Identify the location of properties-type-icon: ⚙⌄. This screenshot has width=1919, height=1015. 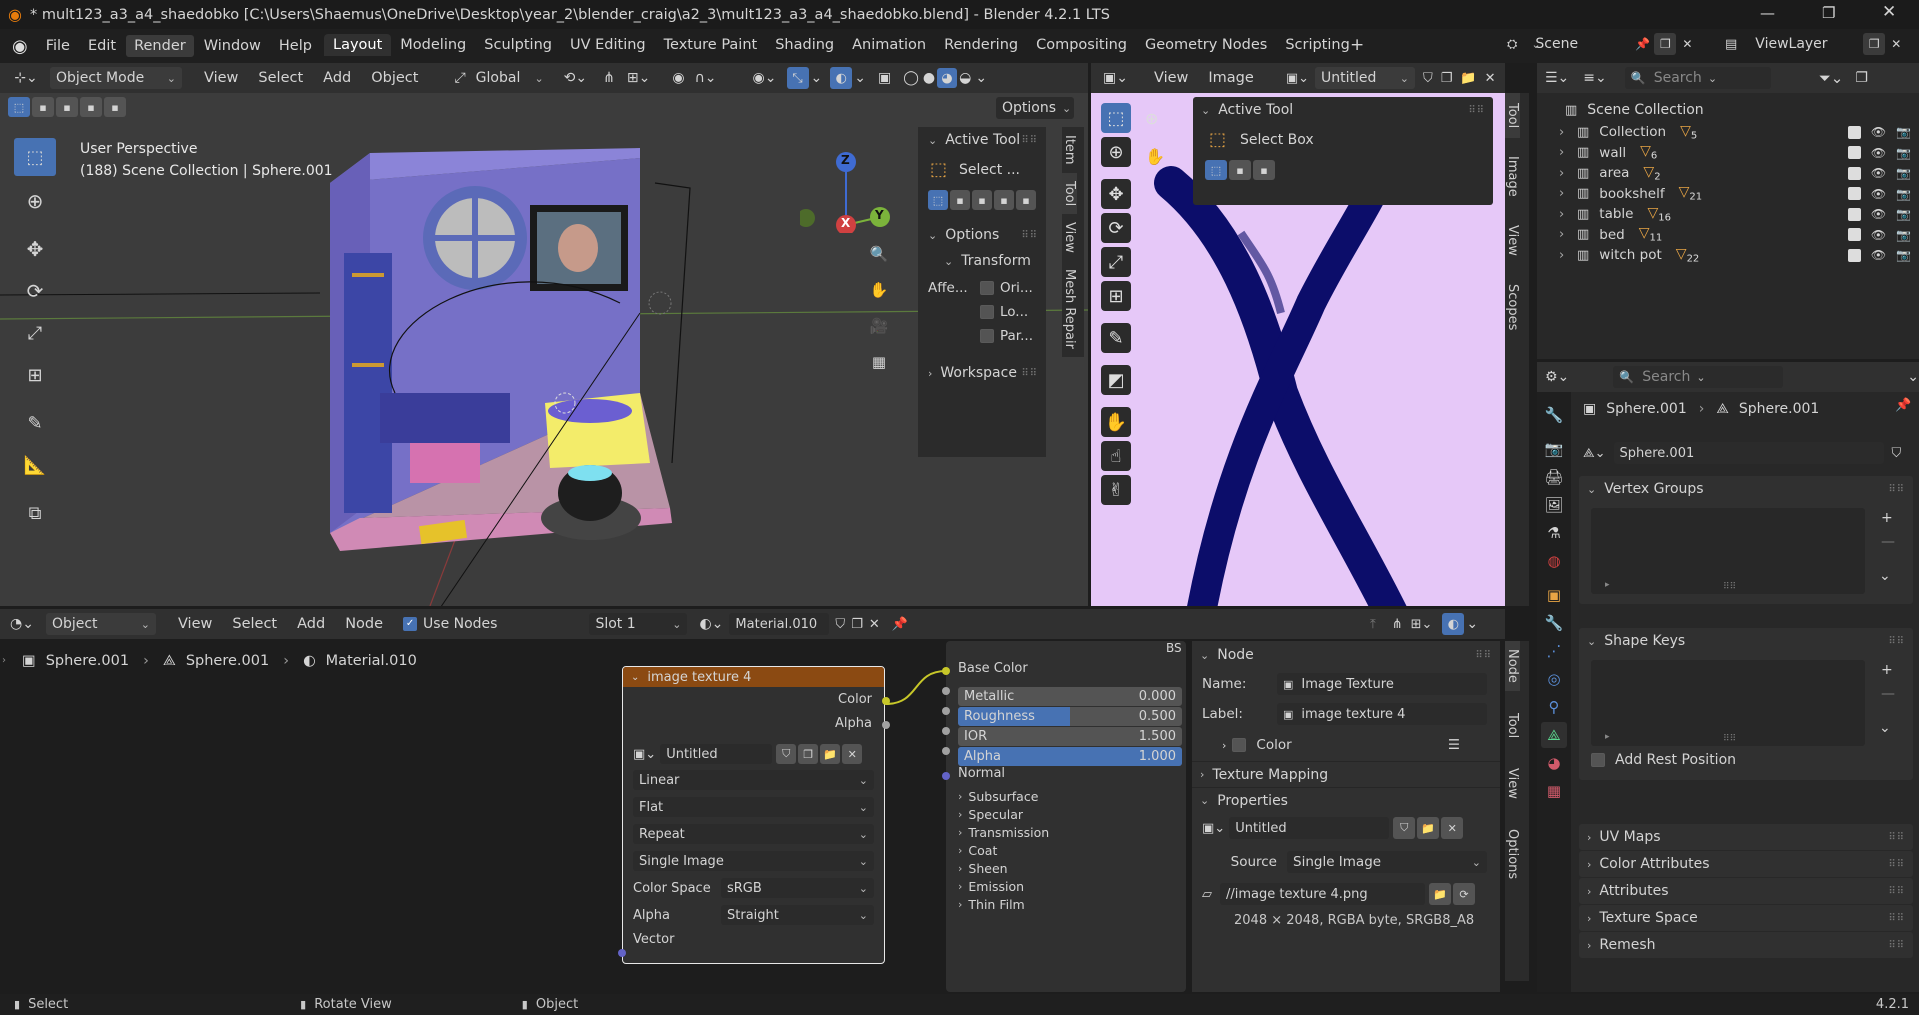
(1557, 377).